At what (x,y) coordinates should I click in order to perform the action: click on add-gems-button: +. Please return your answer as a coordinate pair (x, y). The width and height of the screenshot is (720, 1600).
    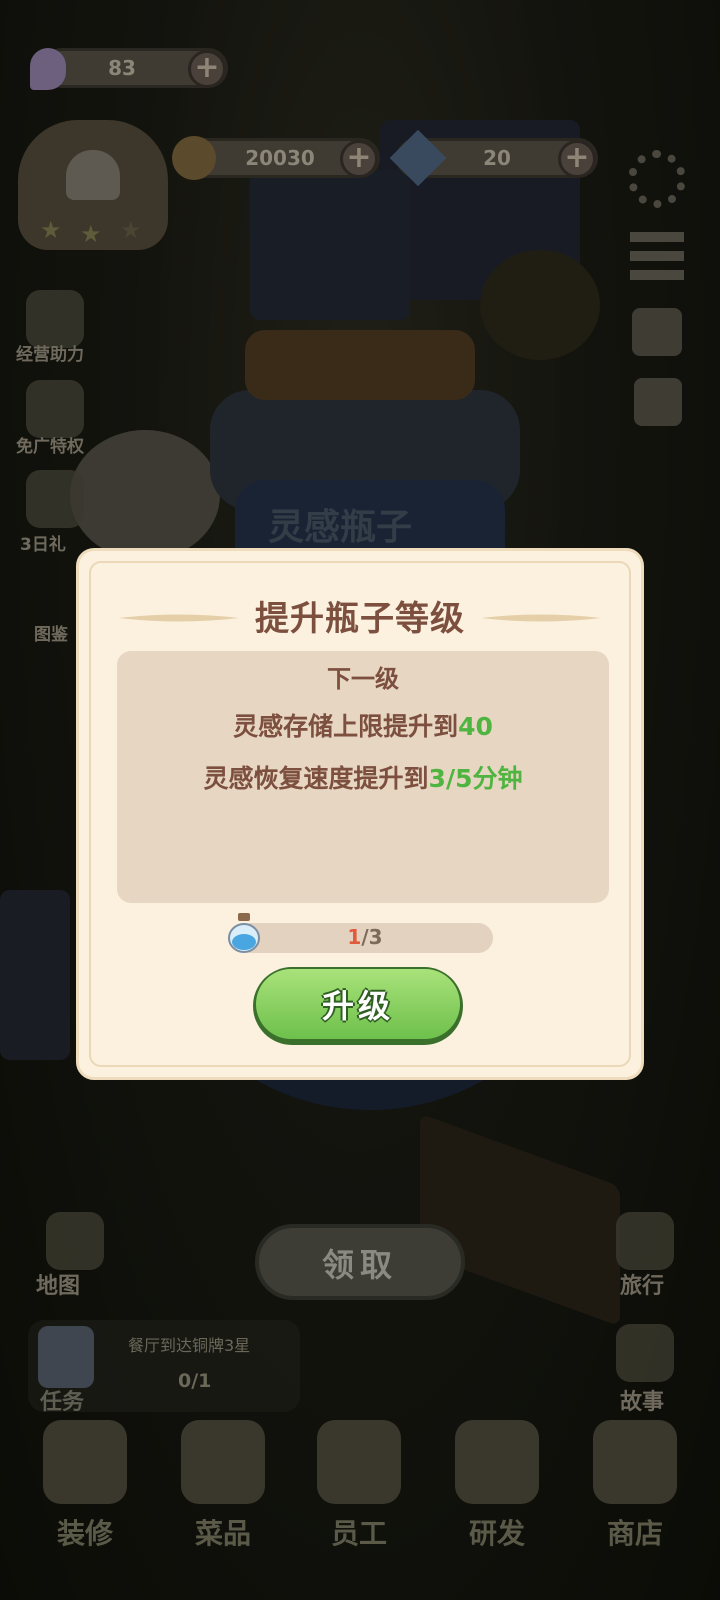
    Looking at the image, I should click on (577, 159).